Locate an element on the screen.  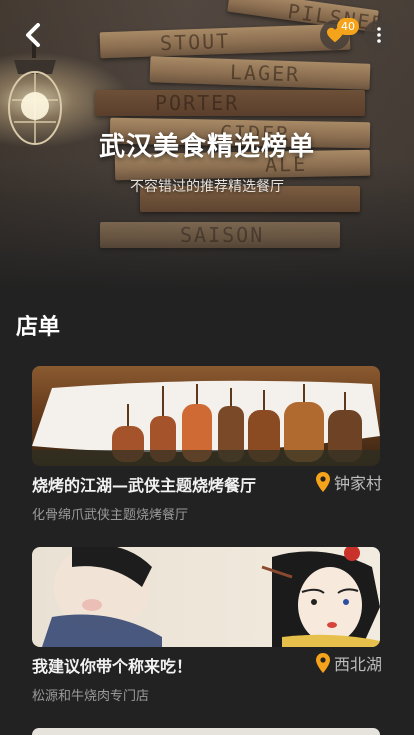
hero-sign-plank: PORTER is located at coordinates (230, 103).